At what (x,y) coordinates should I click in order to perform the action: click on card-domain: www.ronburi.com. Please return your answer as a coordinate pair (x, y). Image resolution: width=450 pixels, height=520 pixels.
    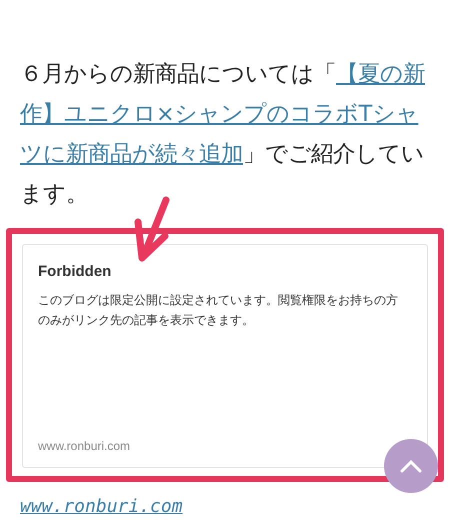
    Looking at the image, I should click on (85, 446).